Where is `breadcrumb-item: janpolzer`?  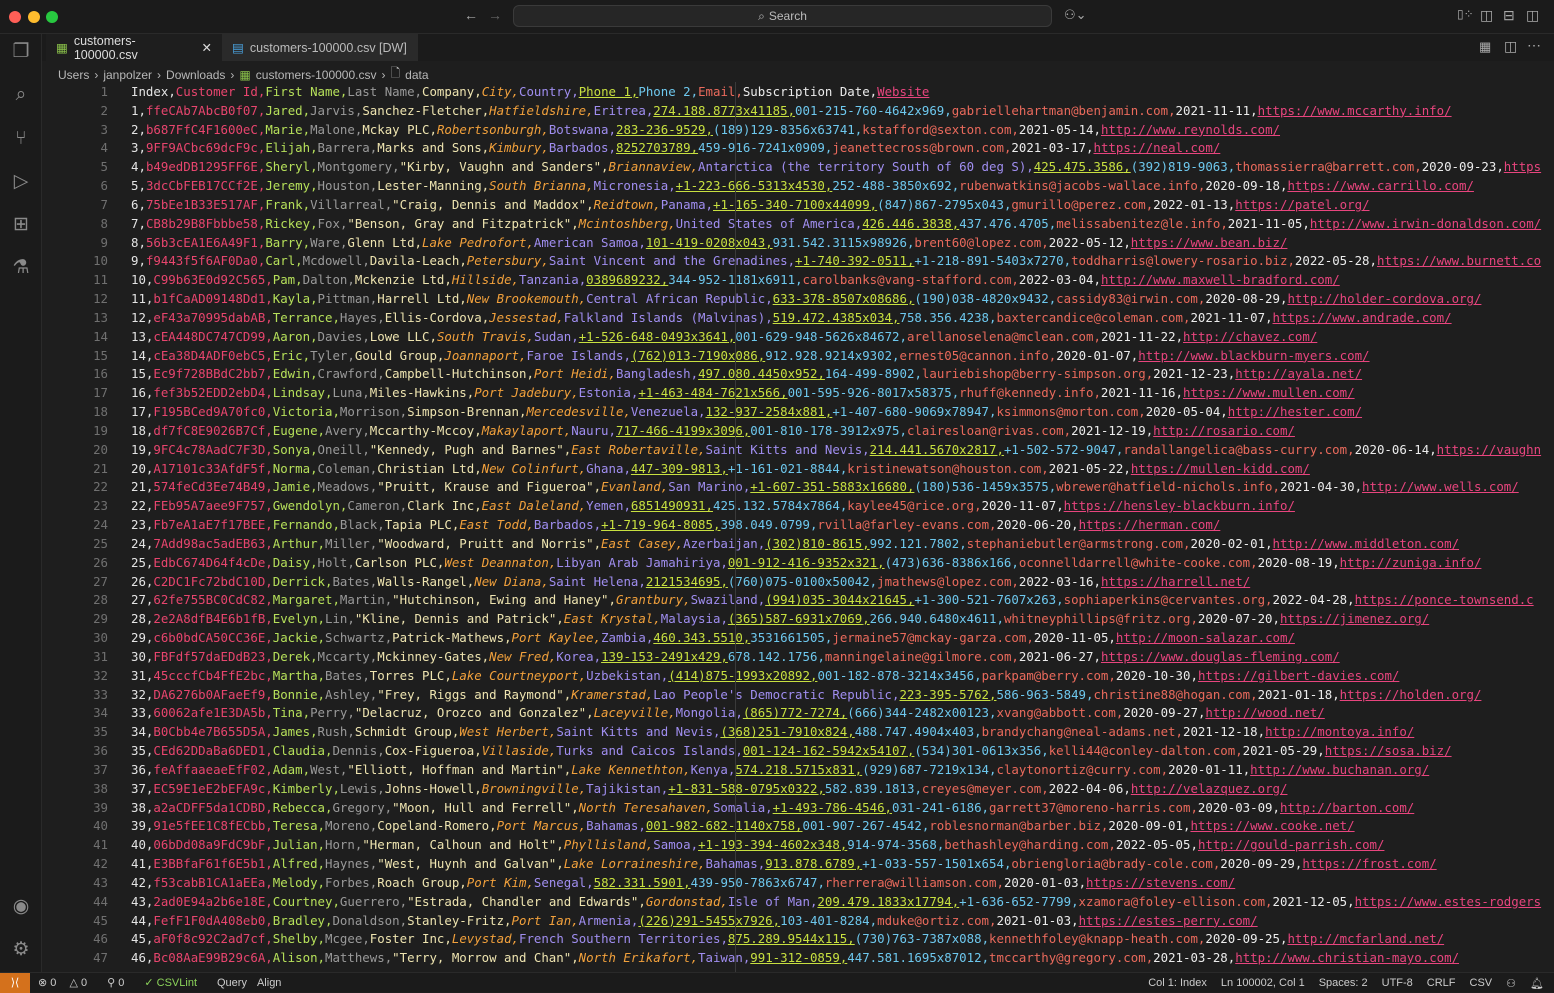
breadcrumb-item: janpolzer is located at coordinates (127, 75).